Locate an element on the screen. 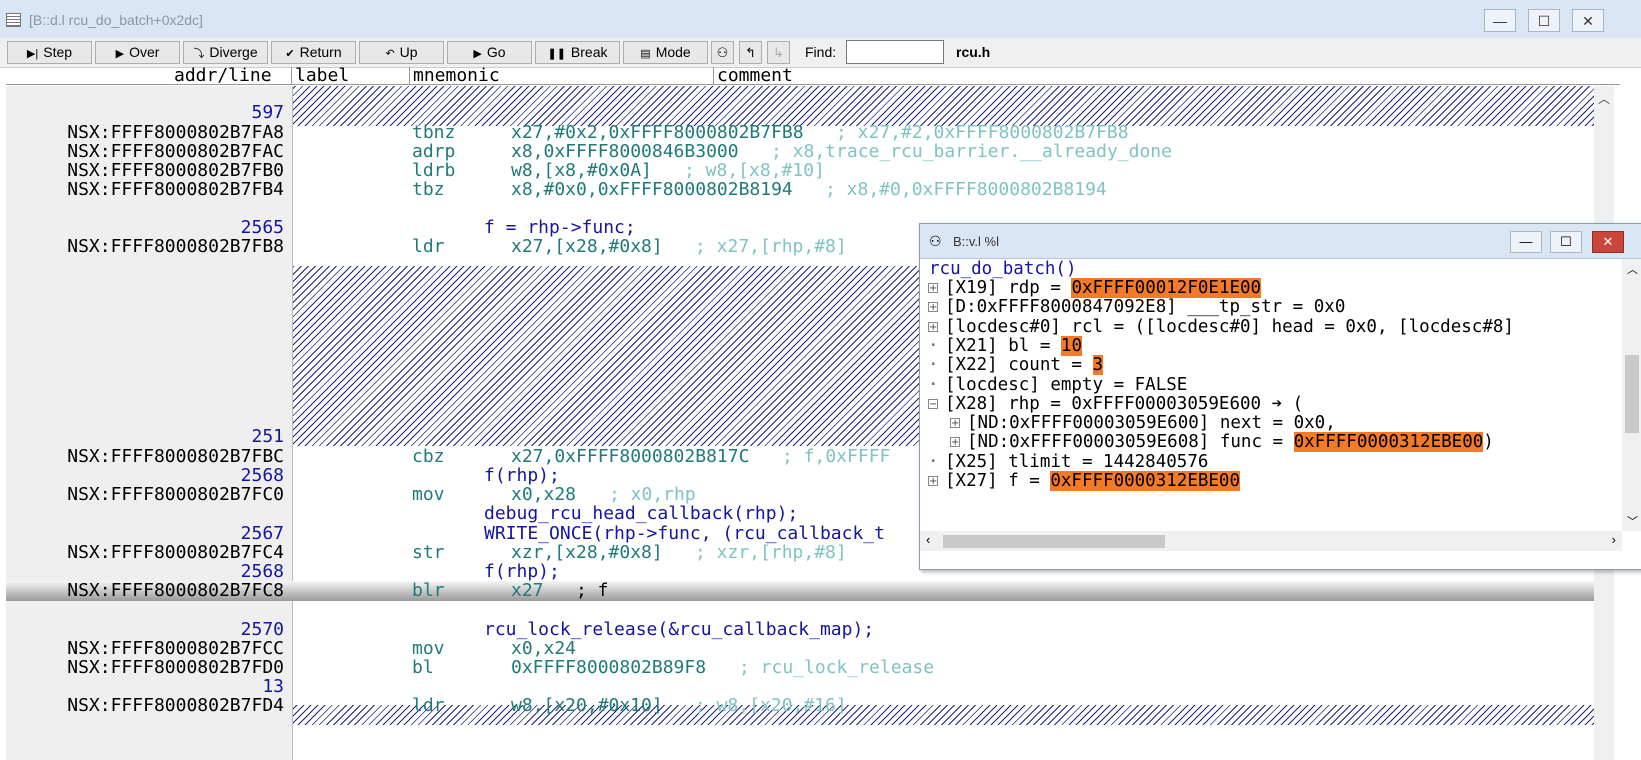 This screenshot has height=760, width=1641. operands: x27,#0x2,0xFFFF8000802B7FB8 is located at coordinates (657, 132).